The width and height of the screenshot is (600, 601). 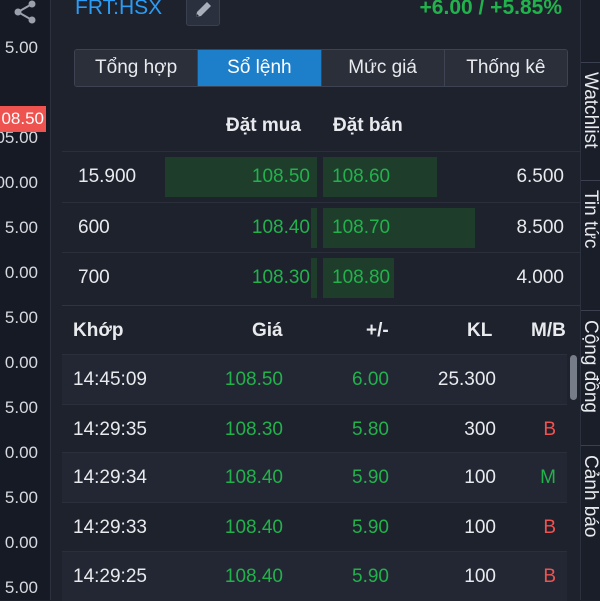 I want to click on ask-volume: 4.000, so click(x=540, y=277).